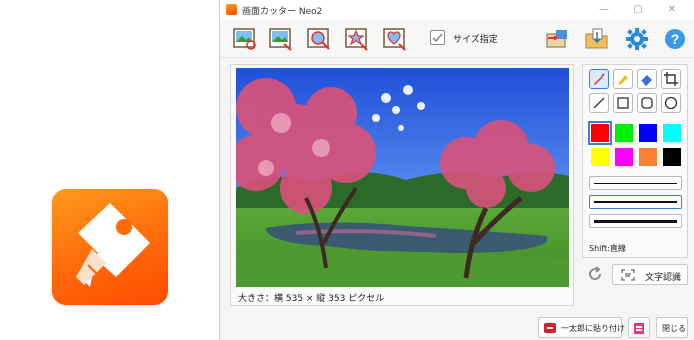  Describe the element at coordinates (647, 103) in the screenshot. I see `rounded-rectangle-icon` at that location.